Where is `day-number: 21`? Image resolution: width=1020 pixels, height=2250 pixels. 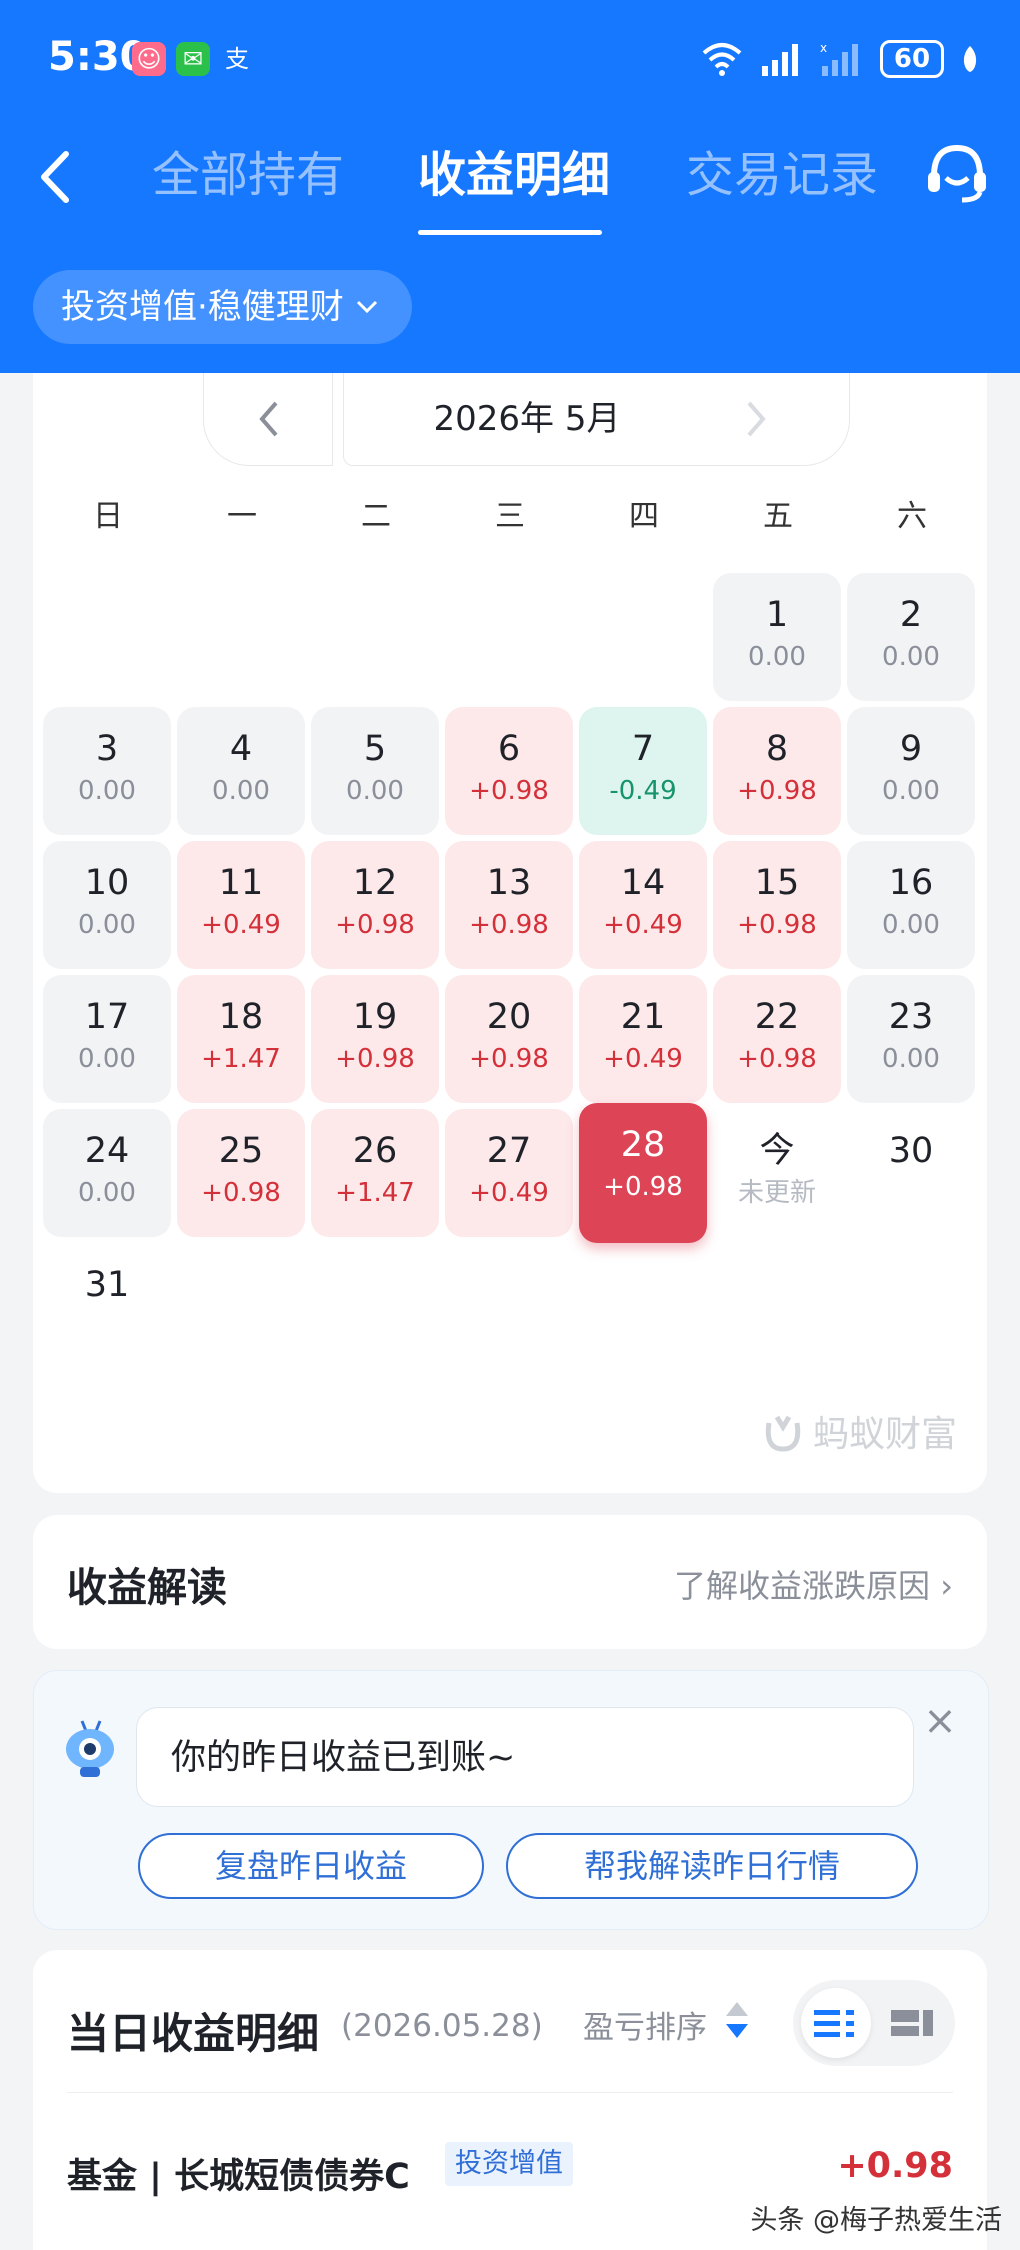
day-number: 21 is located at coordinates (643, 1017).